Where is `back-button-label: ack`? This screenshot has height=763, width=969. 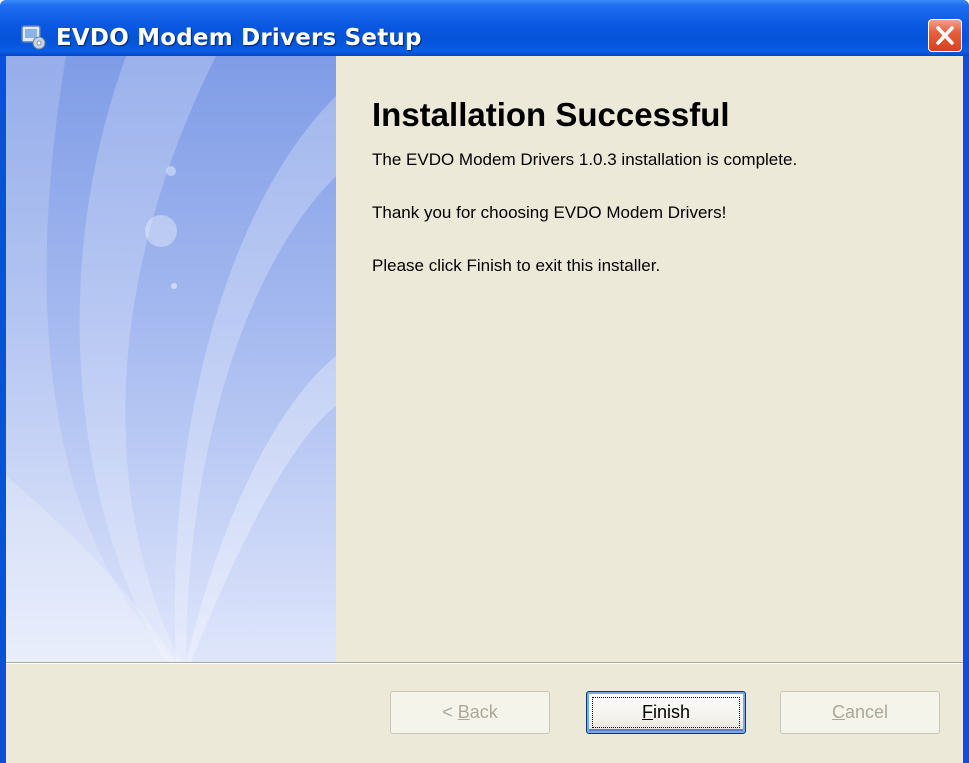
back-button-label: ack is located at coordinates (483, 712).